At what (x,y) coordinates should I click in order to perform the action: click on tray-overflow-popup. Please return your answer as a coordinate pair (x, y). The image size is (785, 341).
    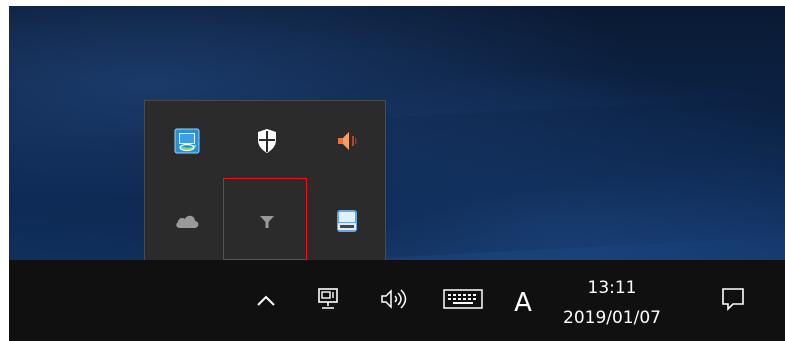
    Looking at the image, I should click on (265, 180).